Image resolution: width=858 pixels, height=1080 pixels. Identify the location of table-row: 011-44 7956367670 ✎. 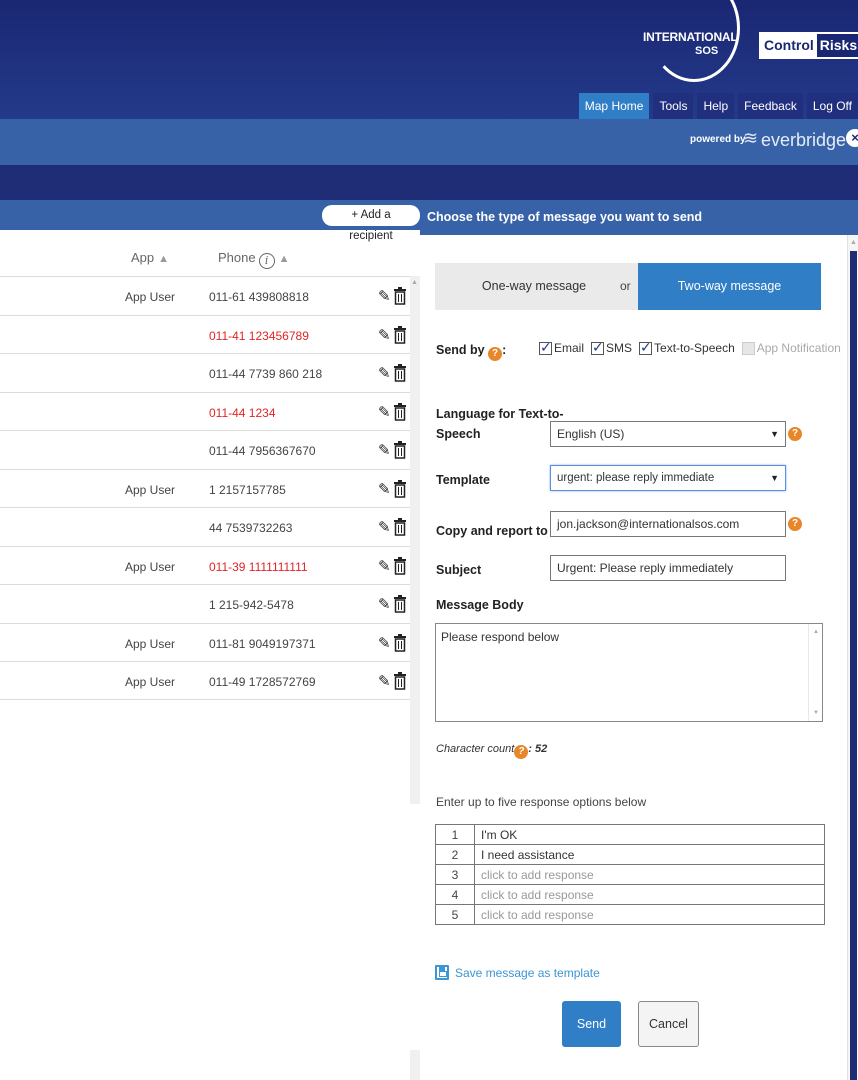
(205, 449).